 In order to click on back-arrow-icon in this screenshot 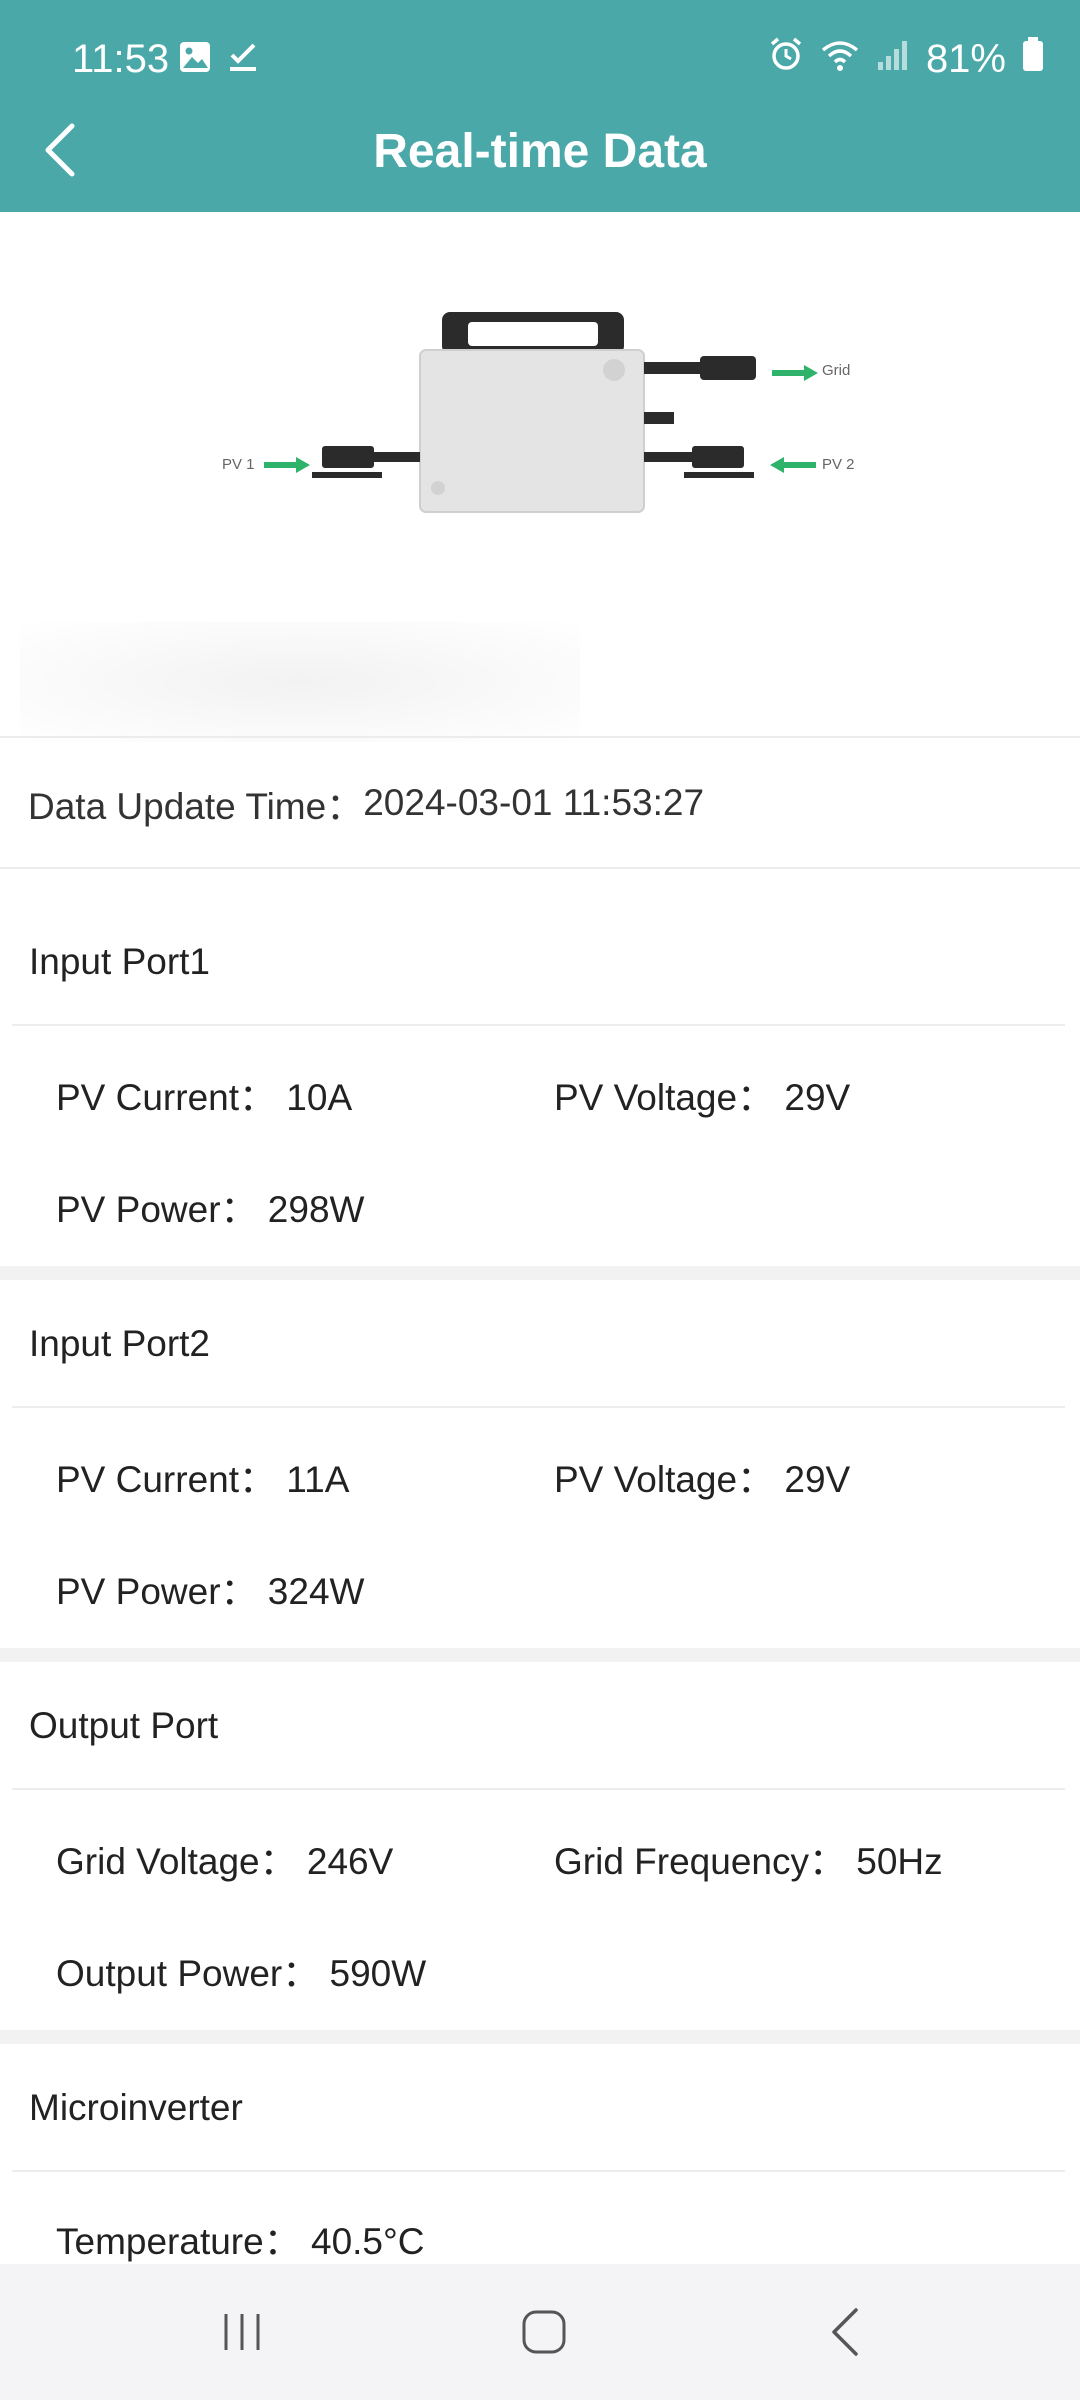, I will do `click(845, 2332)`.